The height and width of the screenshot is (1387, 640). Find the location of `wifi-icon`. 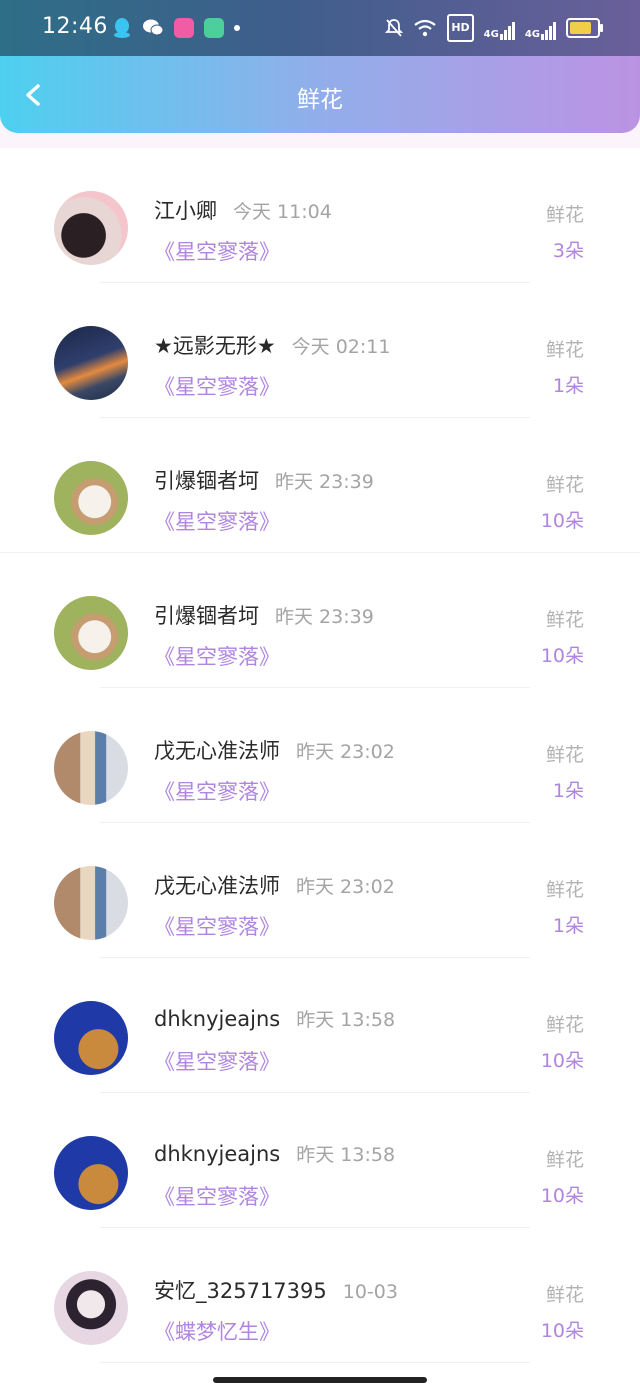

wifi-icon is located at coordinates (425, 28).